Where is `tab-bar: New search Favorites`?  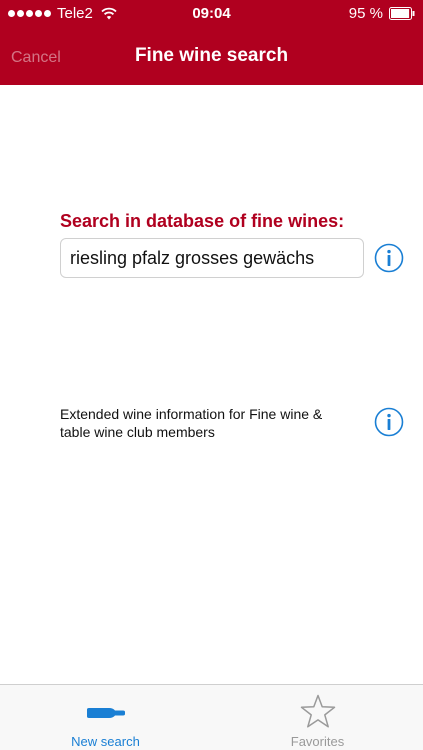 tab-bar: New search Favorites is located at coordinates (211, 717).